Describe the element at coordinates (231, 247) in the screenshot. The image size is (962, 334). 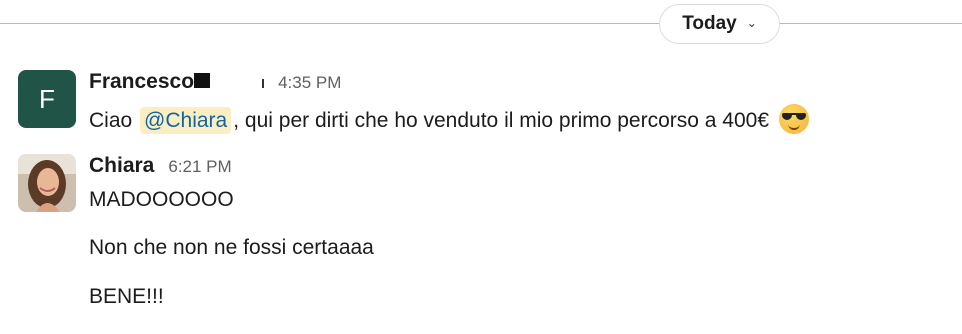
I see `message-line: Non che non ne fossi certaaaa` at that location.